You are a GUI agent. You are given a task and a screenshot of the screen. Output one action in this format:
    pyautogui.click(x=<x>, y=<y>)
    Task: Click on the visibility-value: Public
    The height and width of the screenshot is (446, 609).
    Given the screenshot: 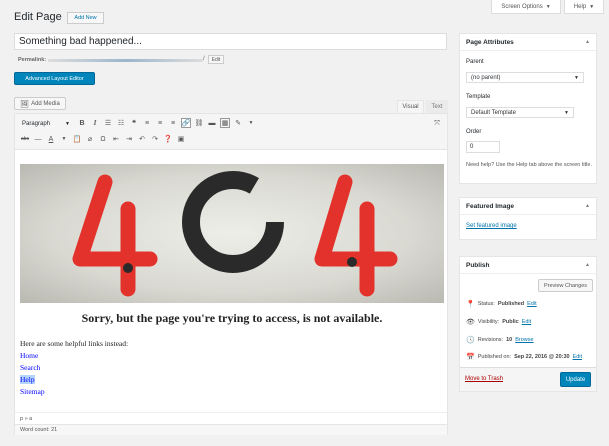 What is the action you would take?
    pyautogui.click(x=510, y=322)
    